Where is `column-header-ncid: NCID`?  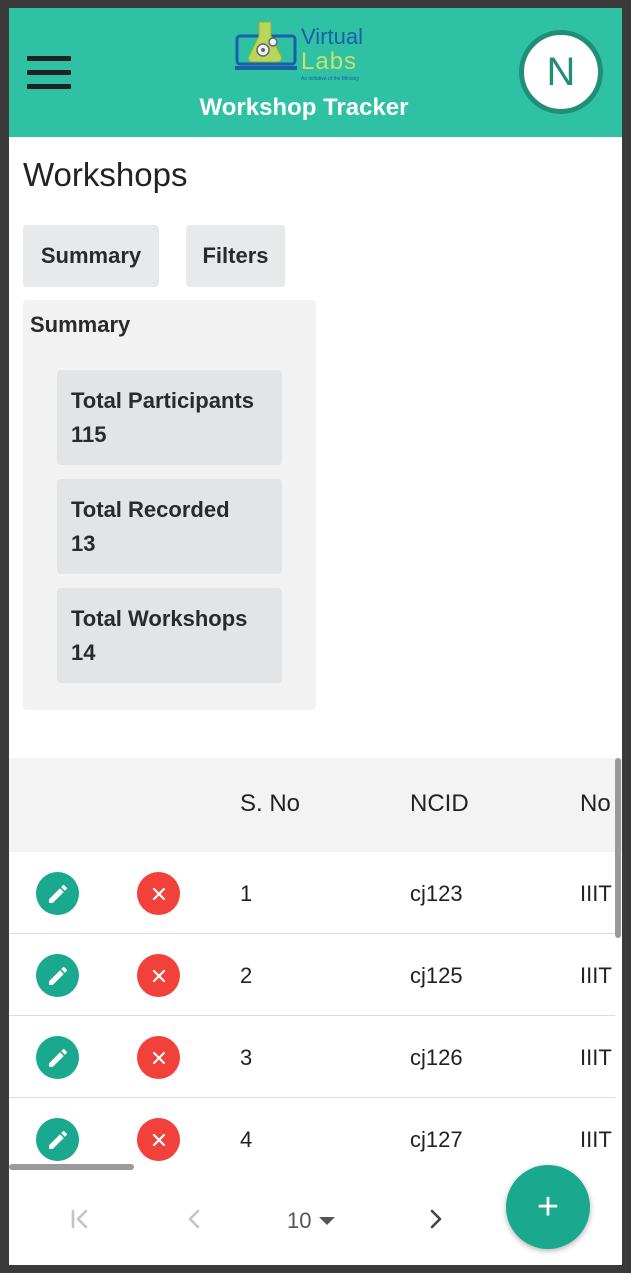
column-header-ncid: NCID is located at coordinates (439, 804).